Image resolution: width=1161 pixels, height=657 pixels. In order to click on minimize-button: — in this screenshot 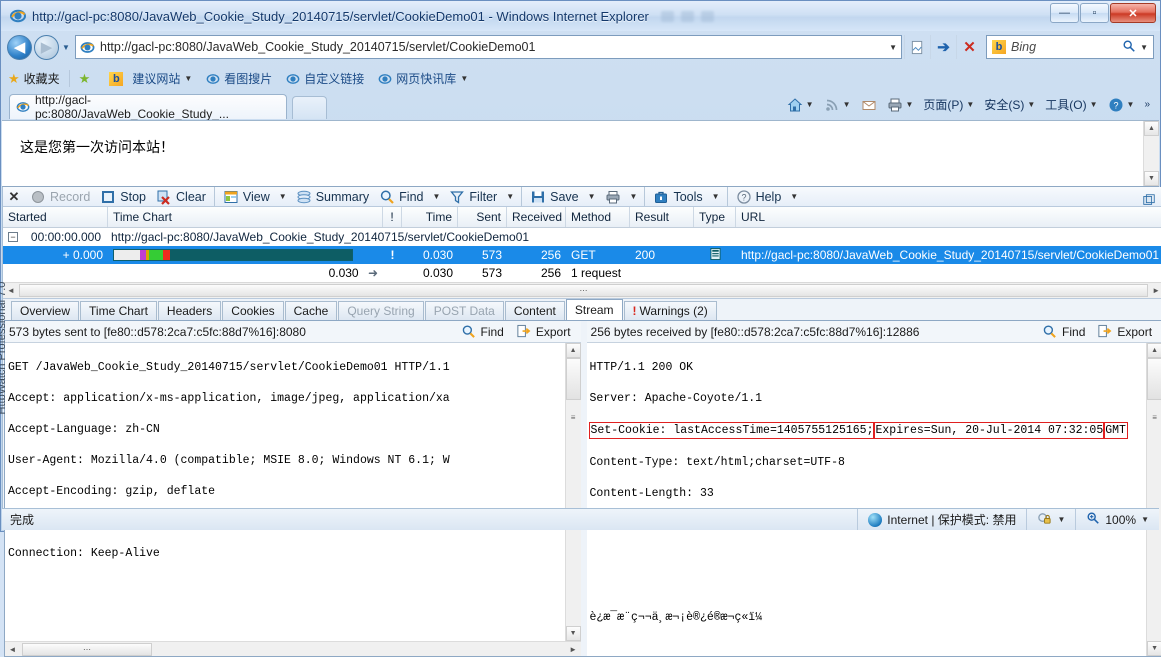, I will do `click(1064, 13)`.